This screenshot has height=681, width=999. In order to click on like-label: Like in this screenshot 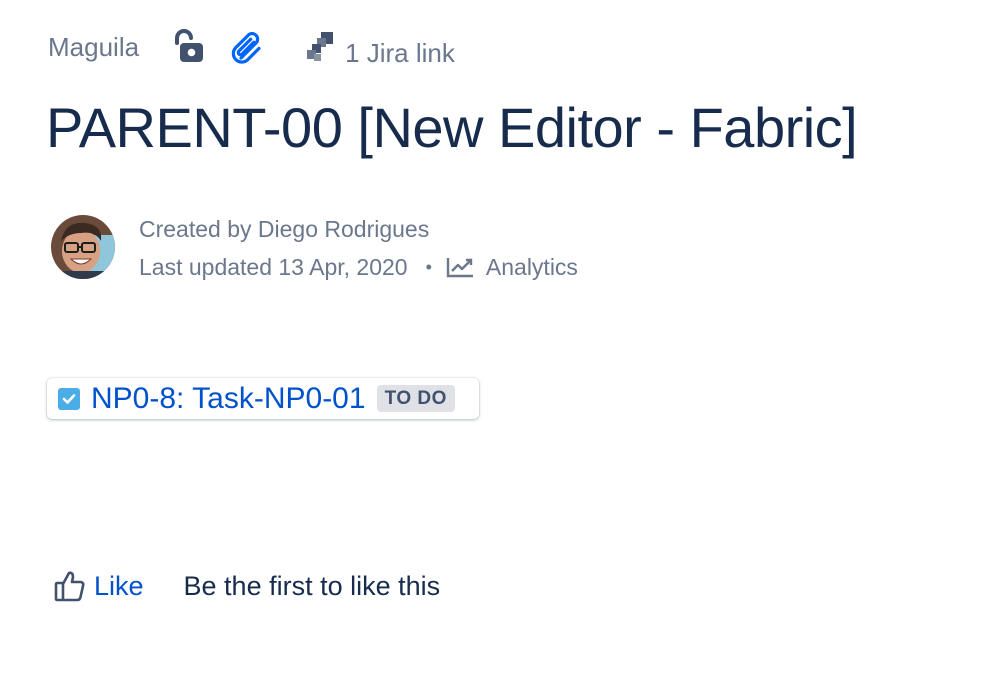, I will do `click(119, 585)`.